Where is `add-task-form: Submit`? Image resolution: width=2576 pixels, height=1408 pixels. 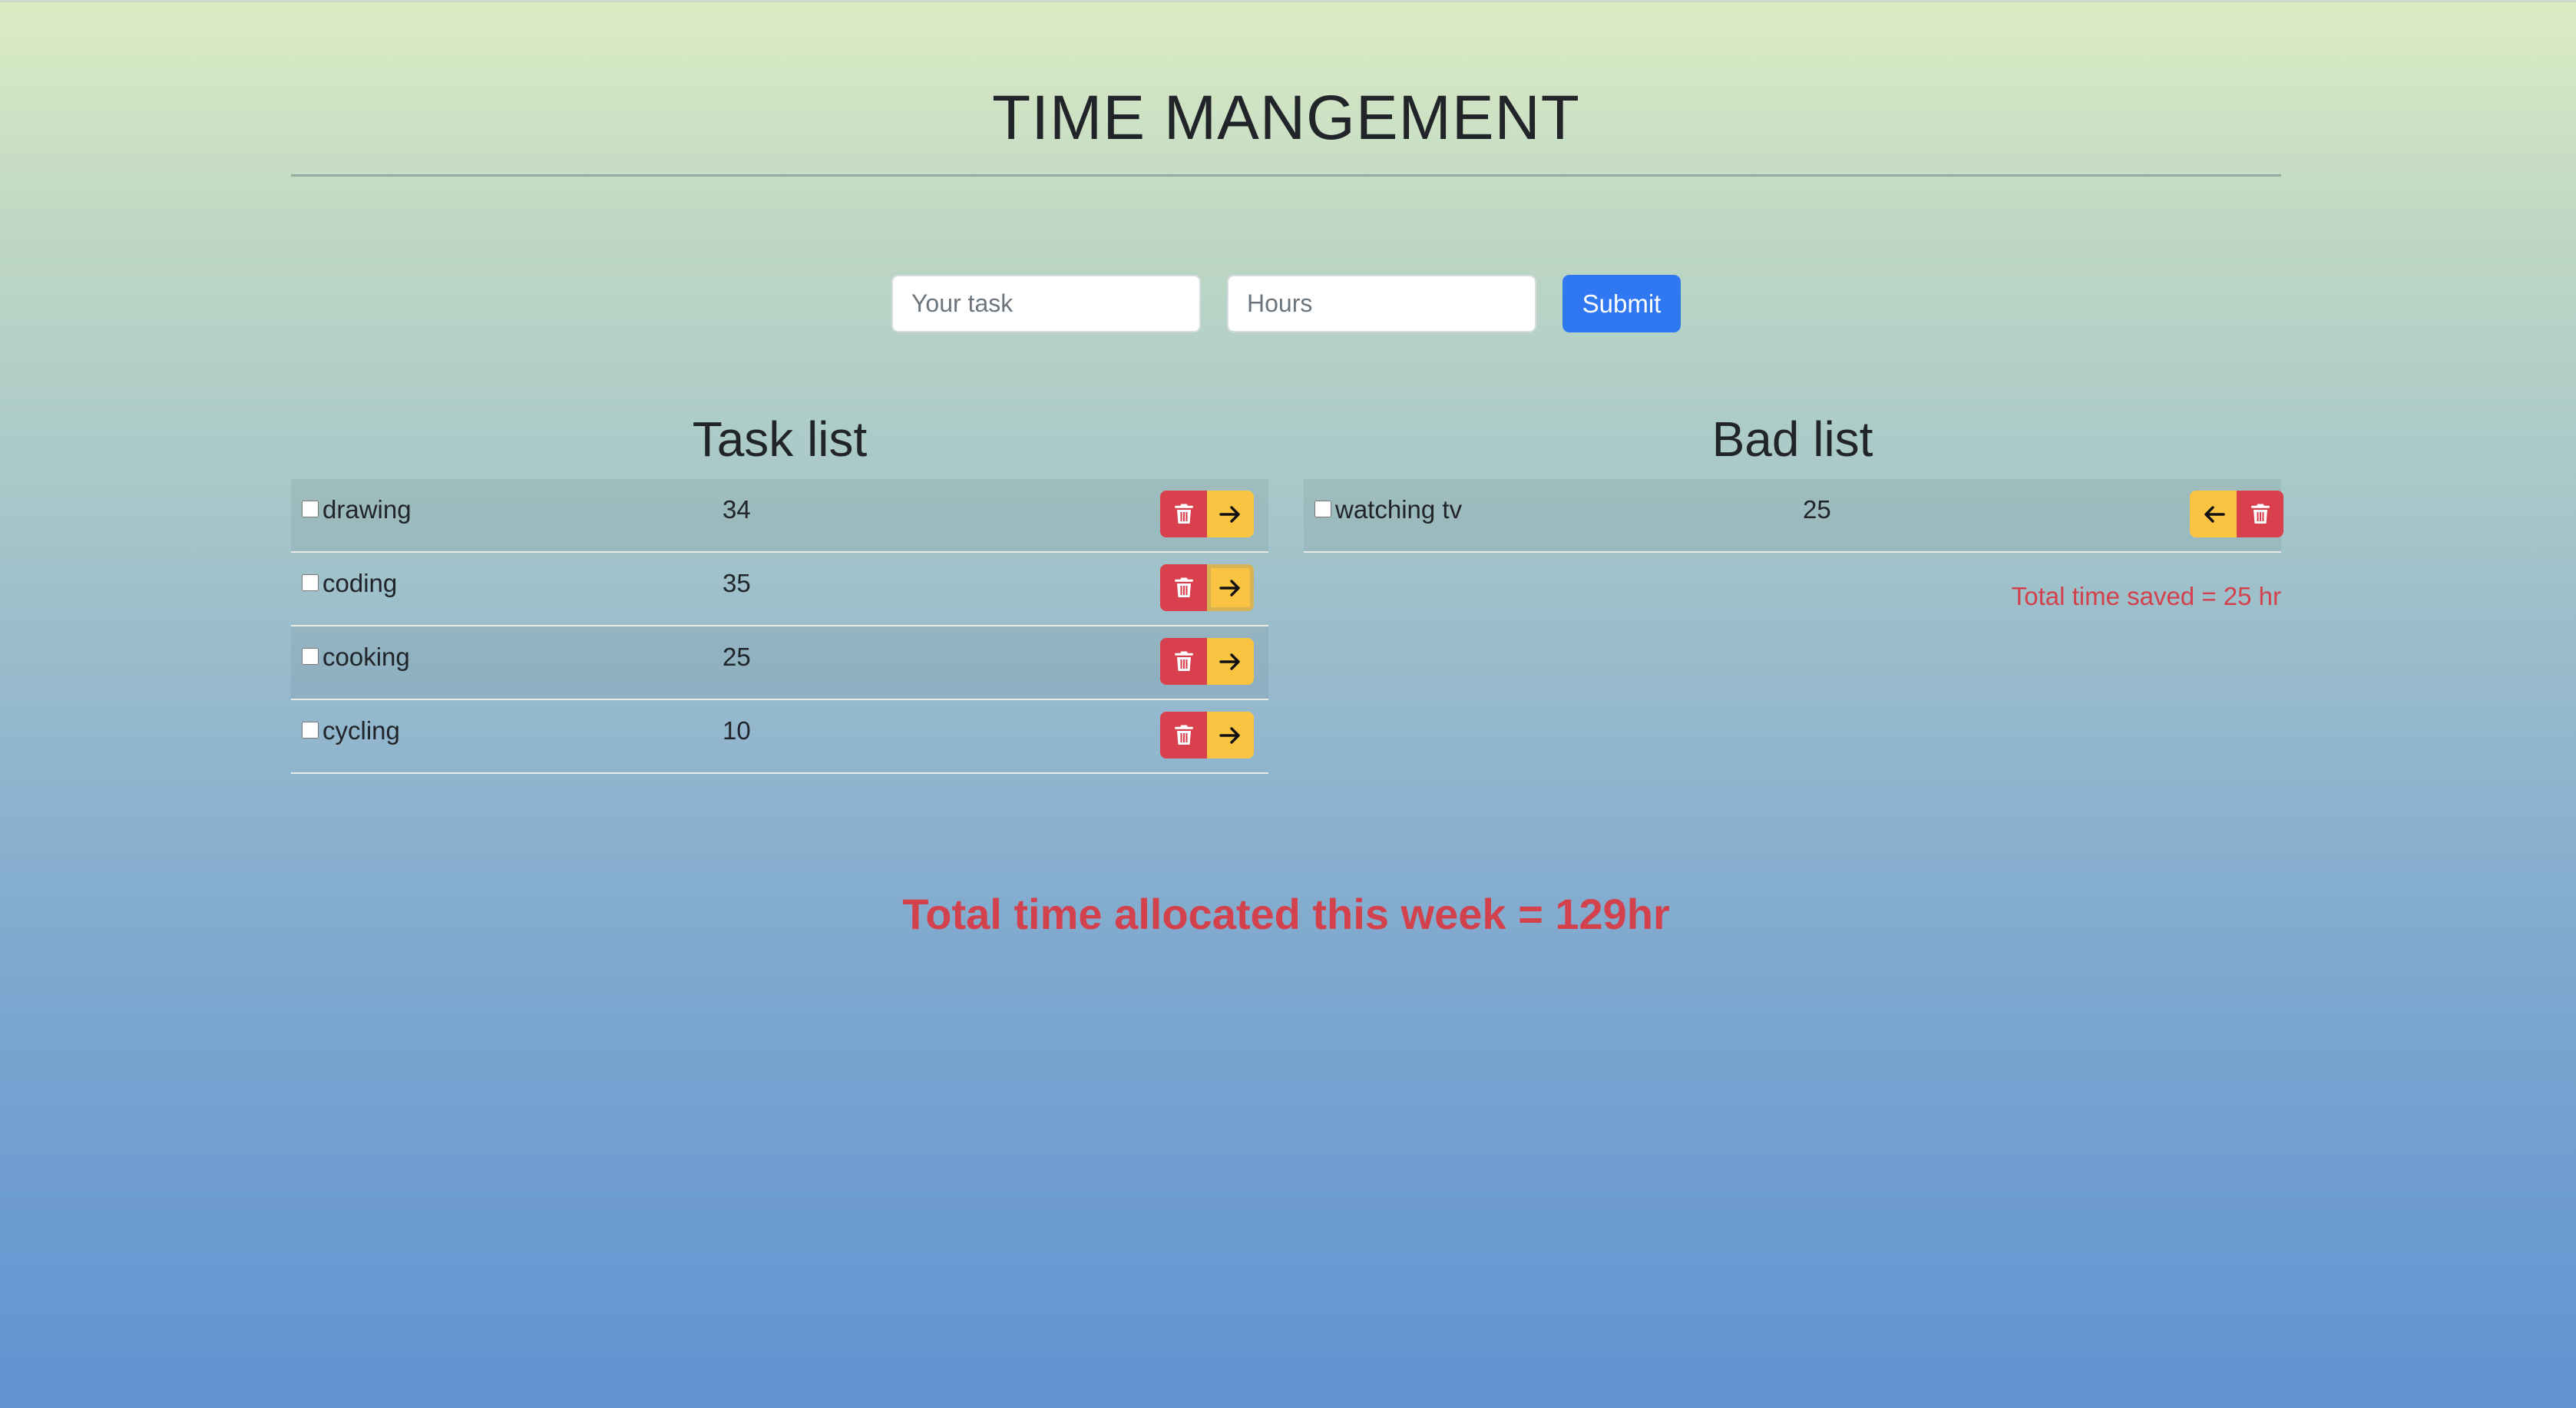 add-task-form: Submit is located at coordinates (1286, 303).